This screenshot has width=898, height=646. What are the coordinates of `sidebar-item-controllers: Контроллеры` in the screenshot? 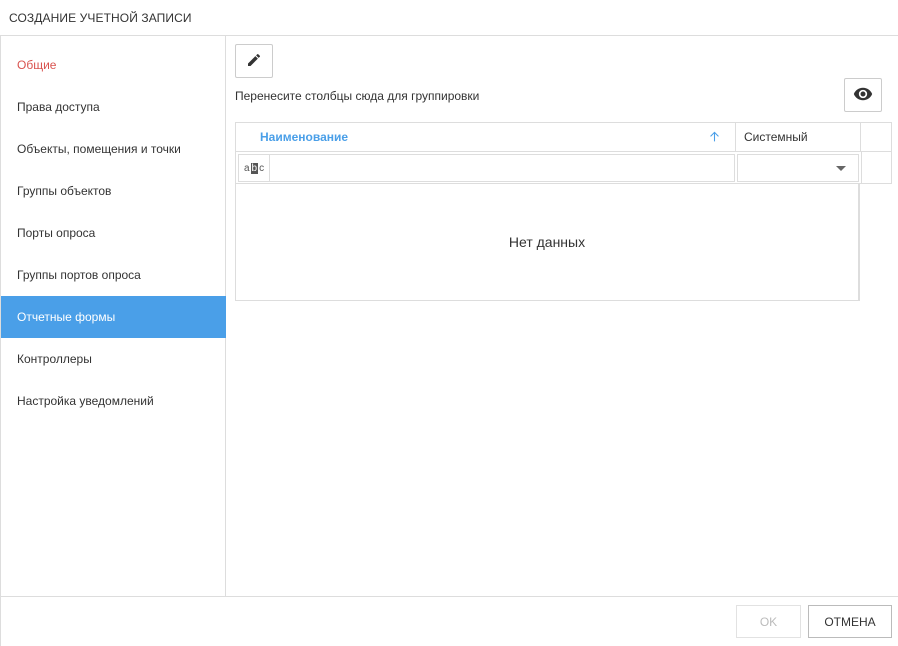 It's located at (113, 359).